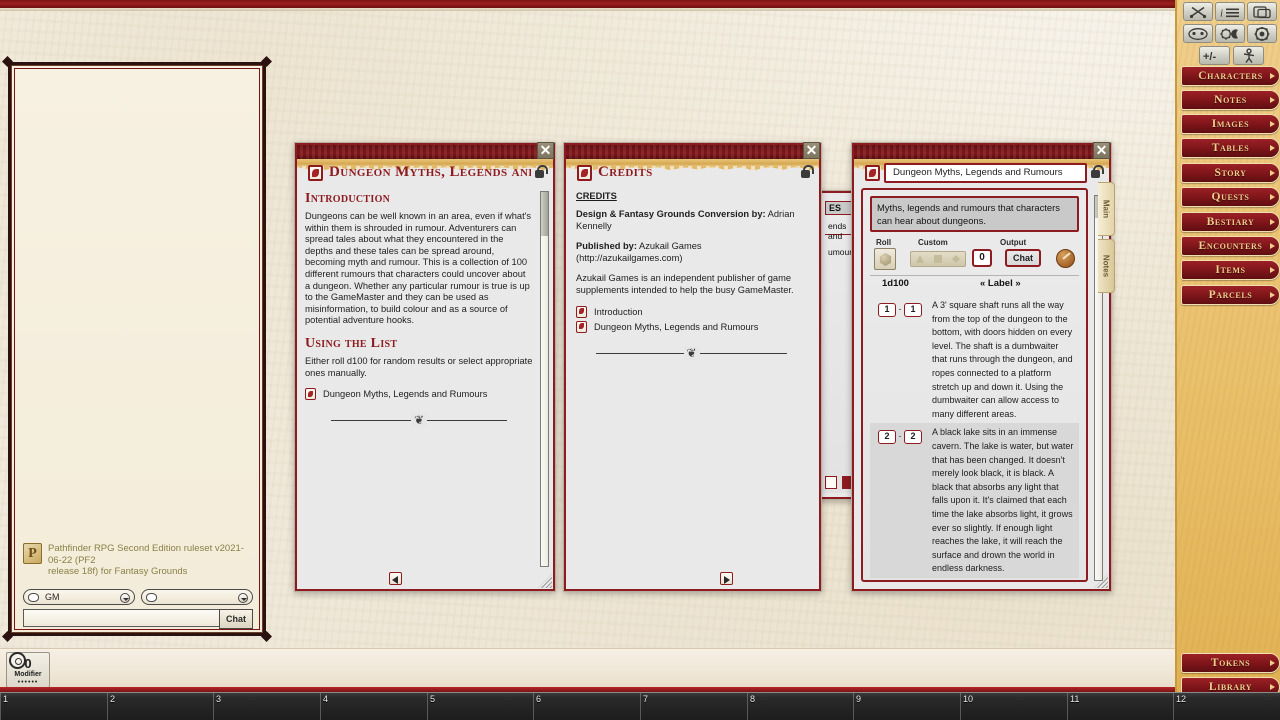 The width and height of the screenshot is (1280, 720). What do you see at coordinates (537, 699) in the screenshot?
I see `desktop-number: 6` at bounding box center [537, 699].